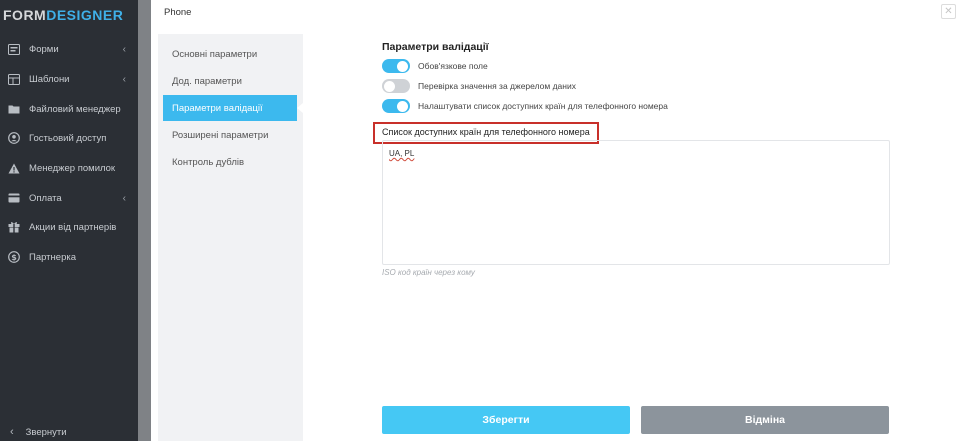 This screenshot has height=441, width=960. I want to click on card-icon, so click(14, 198).